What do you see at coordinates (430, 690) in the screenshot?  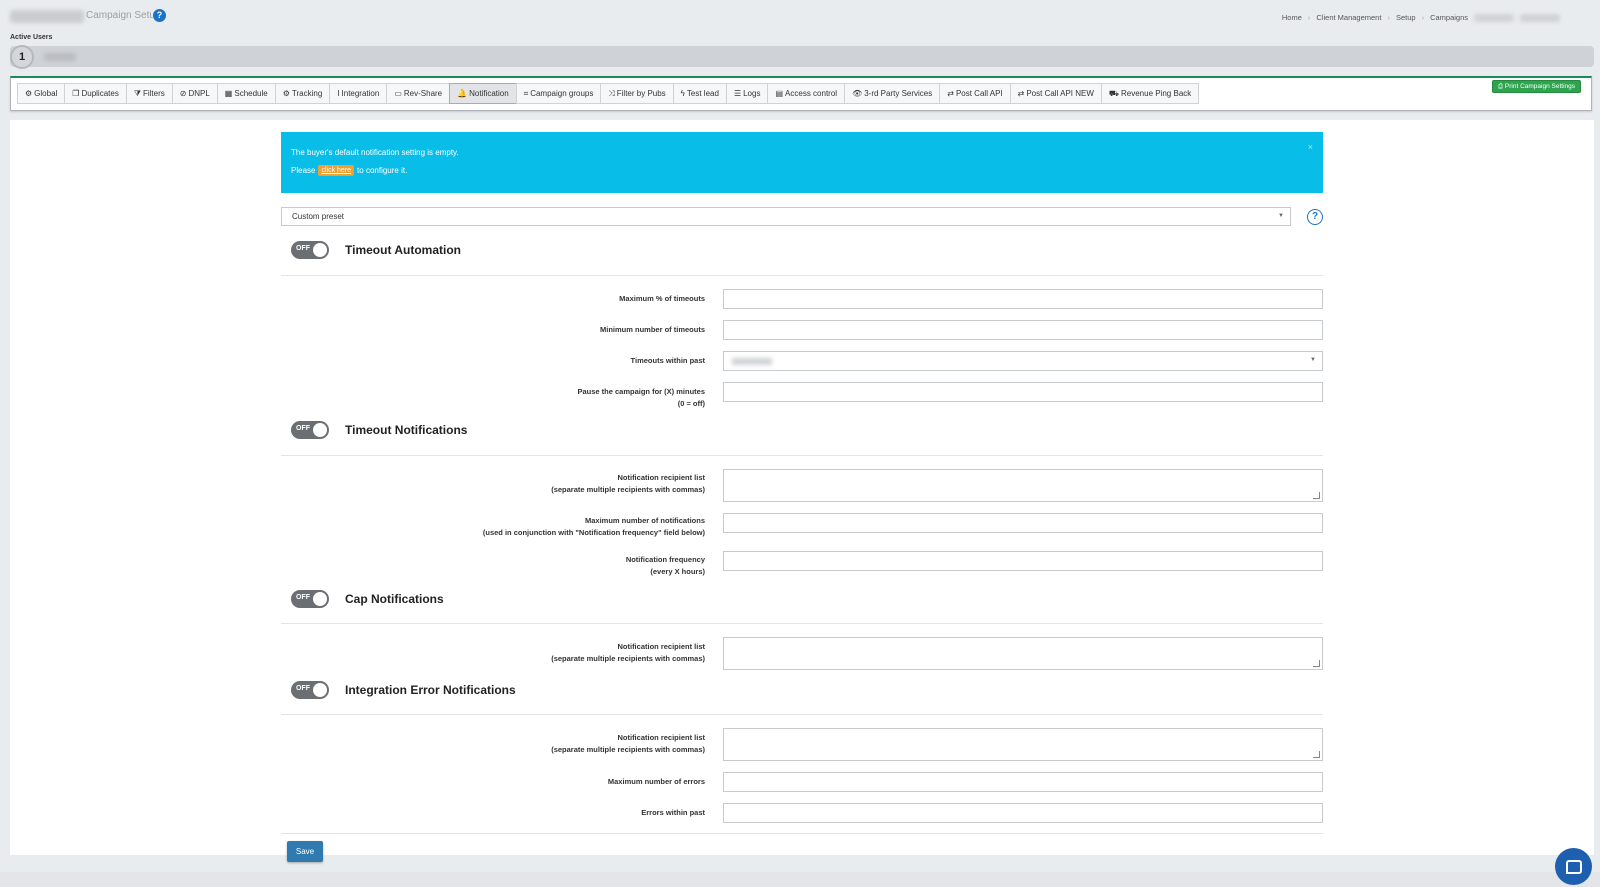 I see `integration-error-notifications-title: Integration Error Notifications` at bounding box center [430, 690].